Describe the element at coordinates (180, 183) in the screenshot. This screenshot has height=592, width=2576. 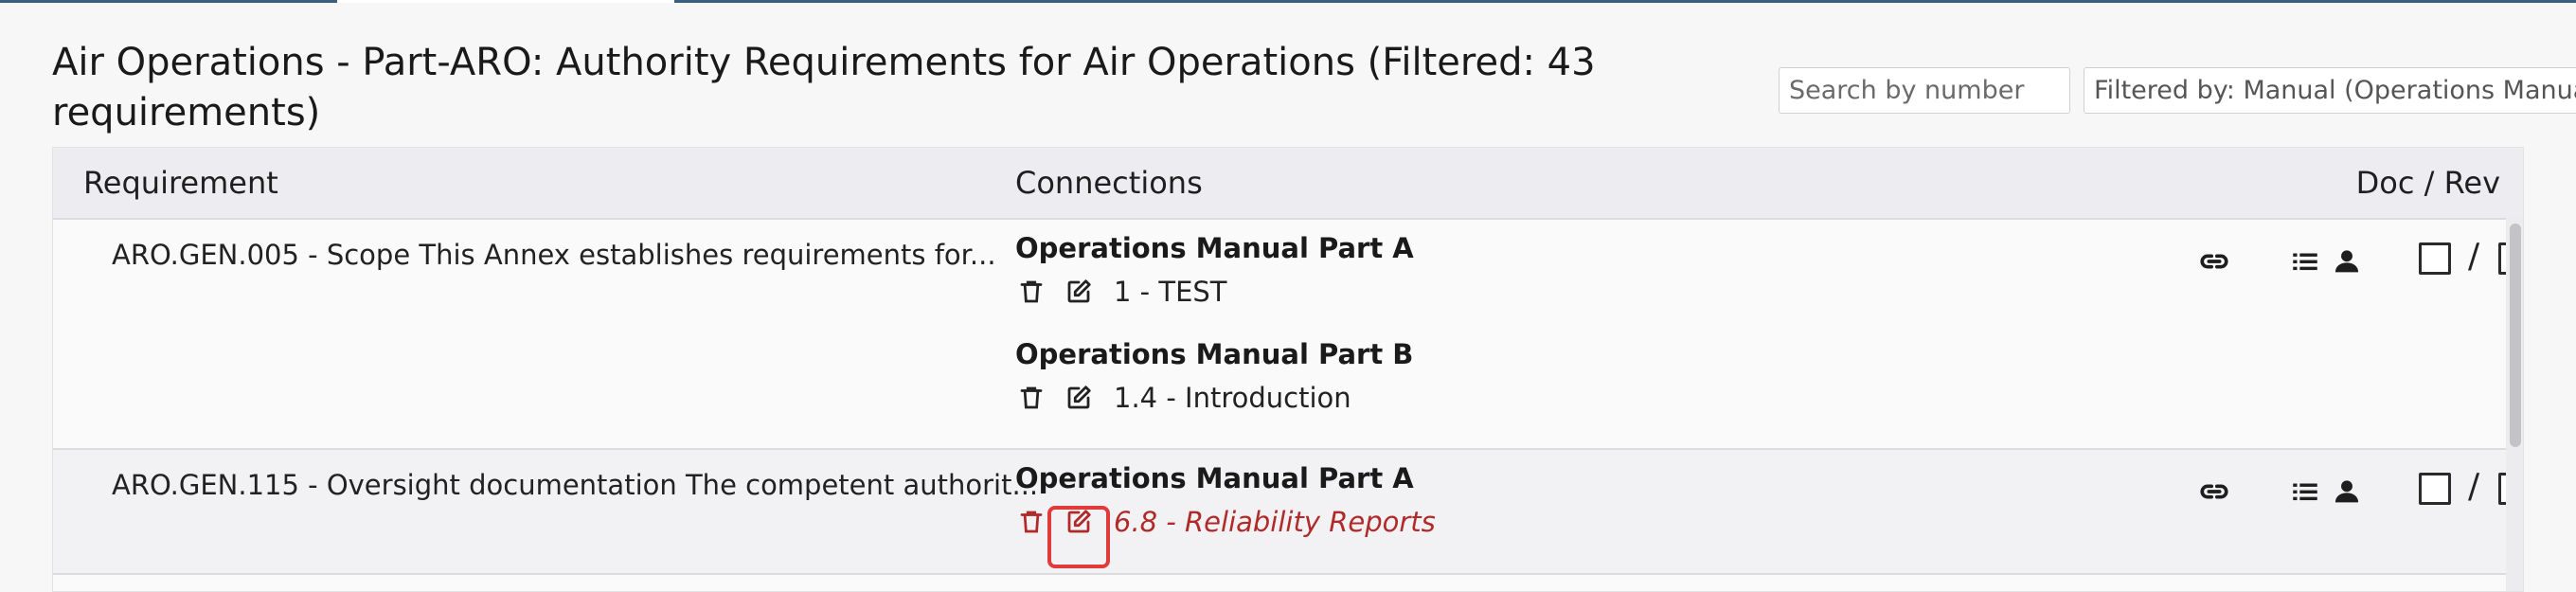
I see `header-requirement: Requirement` at that location.